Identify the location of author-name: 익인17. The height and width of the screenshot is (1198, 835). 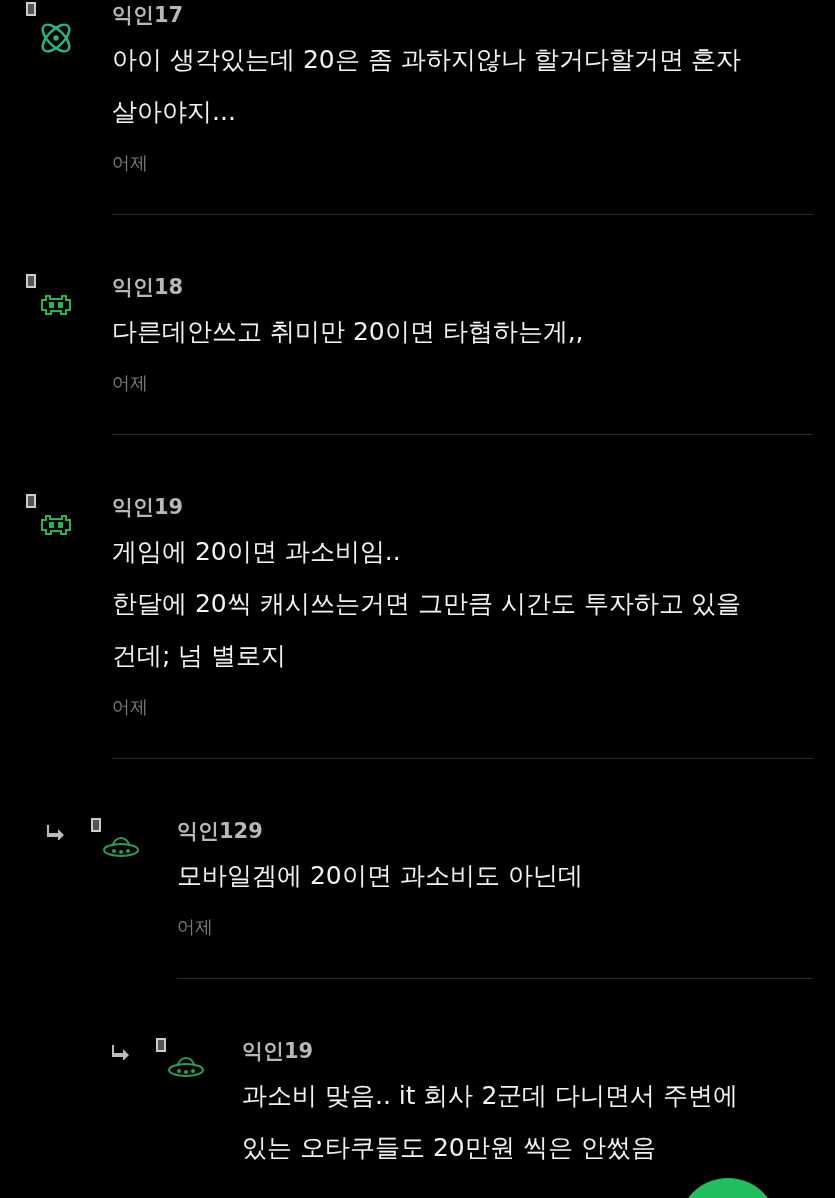
(148, 15).